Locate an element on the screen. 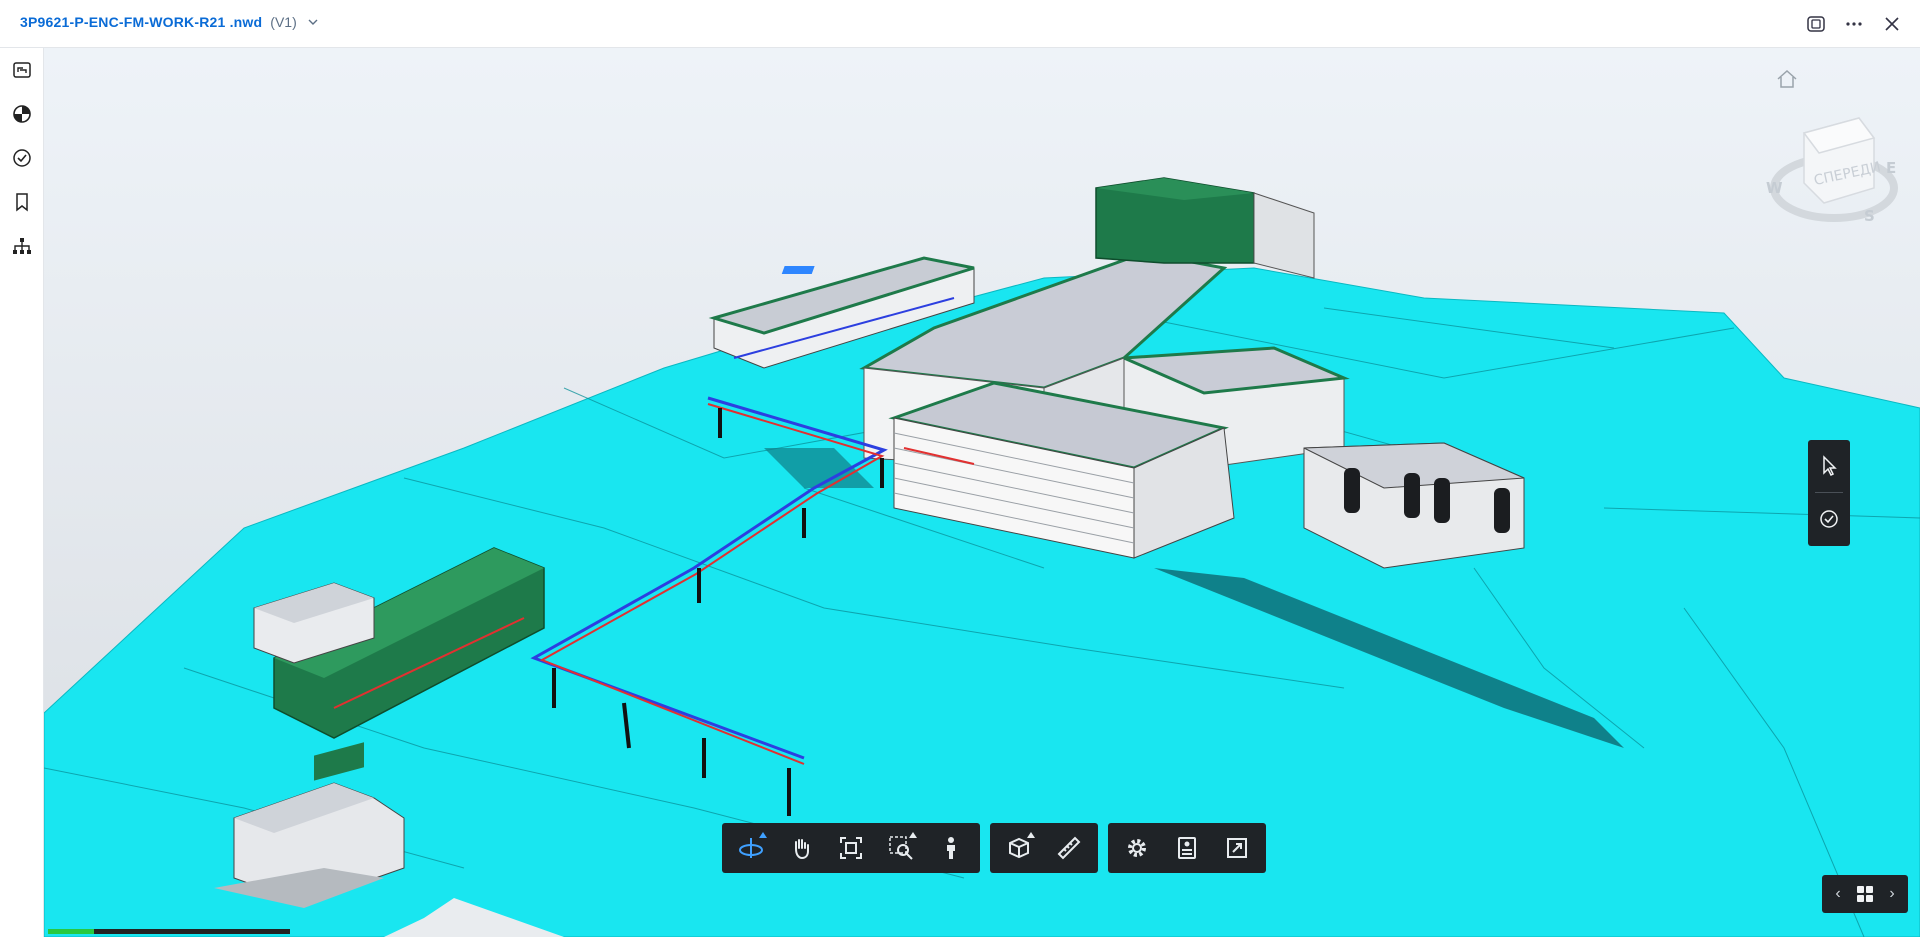 The height and width of the screenshot is (937, 1920). zoom-window-icon is located at coordinates (901, 848).